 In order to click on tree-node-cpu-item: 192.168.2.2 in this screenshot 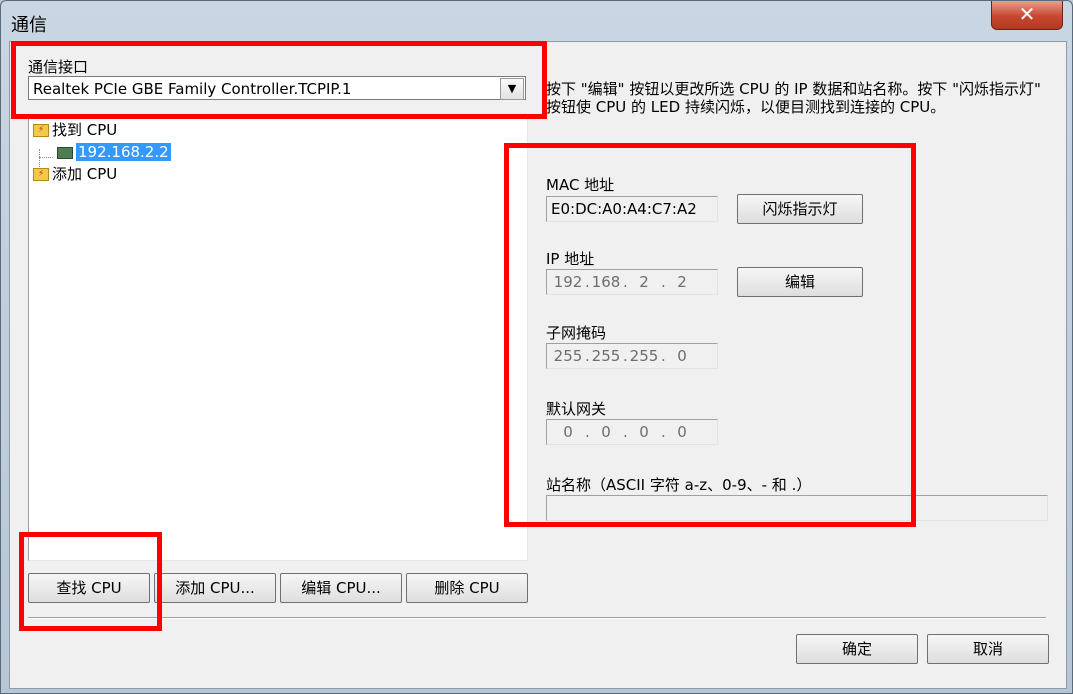, I will do `click(114, 152)`.